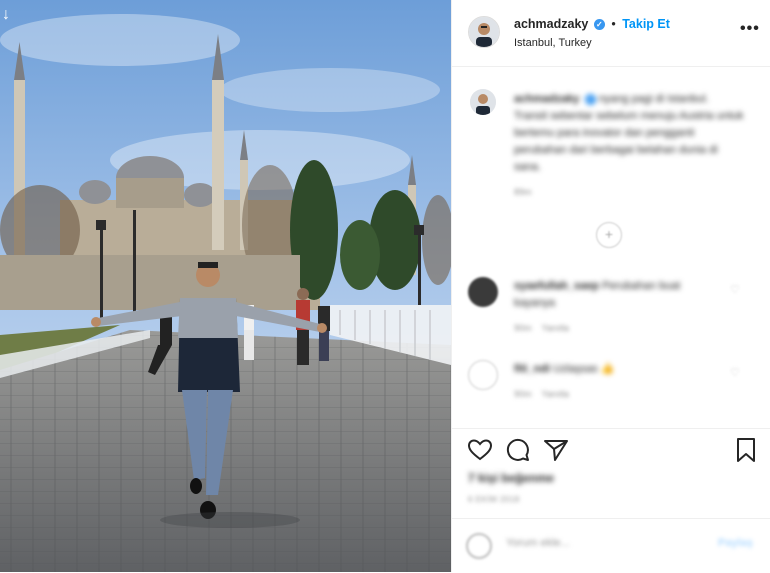 This screenshot has width=770, height=573. What do you see at coordinates (614, 295) in the screenshot?
I see `comment-text: syaefullah_saep Perubahan buat kayanya` at bounding box center [614, 295].